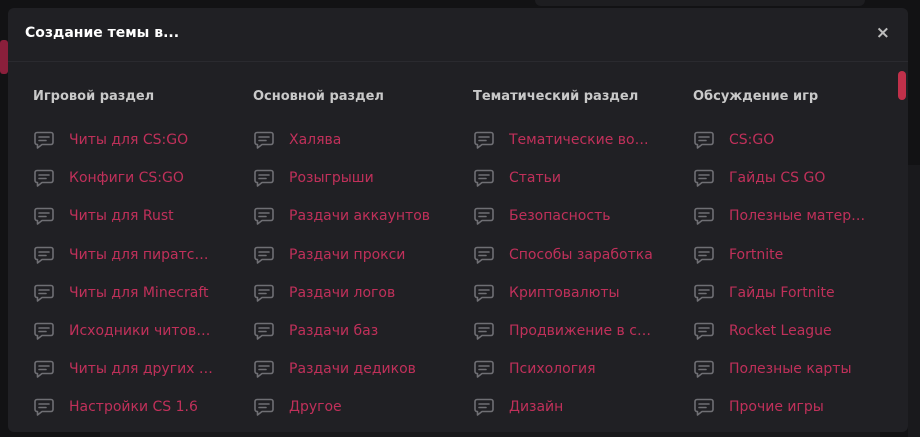  I want to click on forum-section-label: Читы для Minecraft, so click(139, 292).